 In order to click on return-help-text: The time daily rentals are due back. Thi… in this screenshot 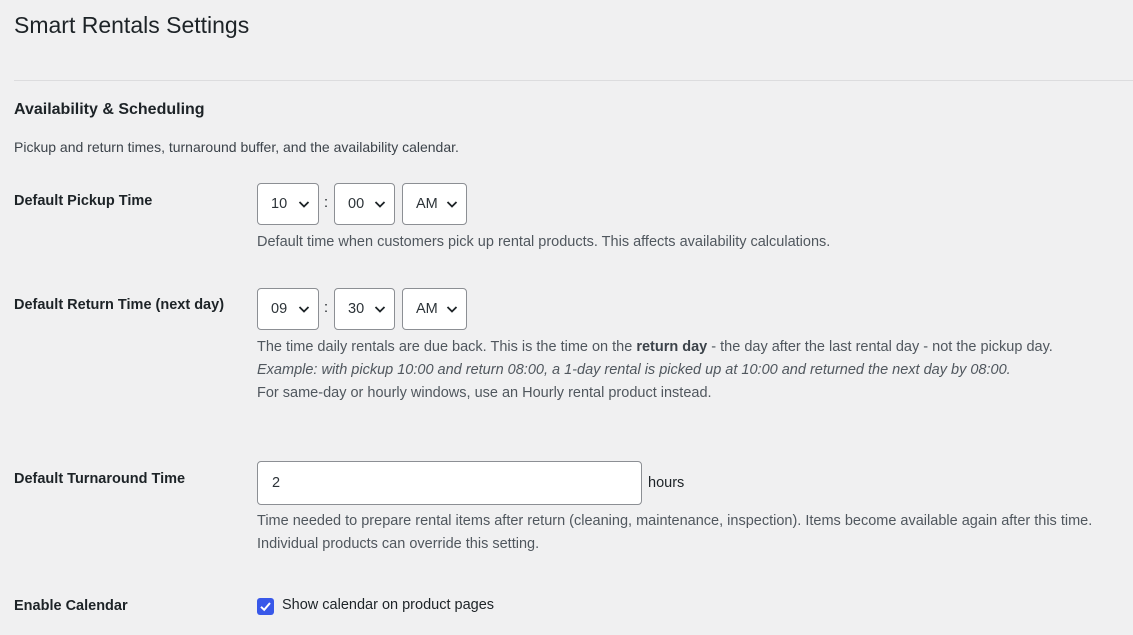, I will do `click(692, 370)`.